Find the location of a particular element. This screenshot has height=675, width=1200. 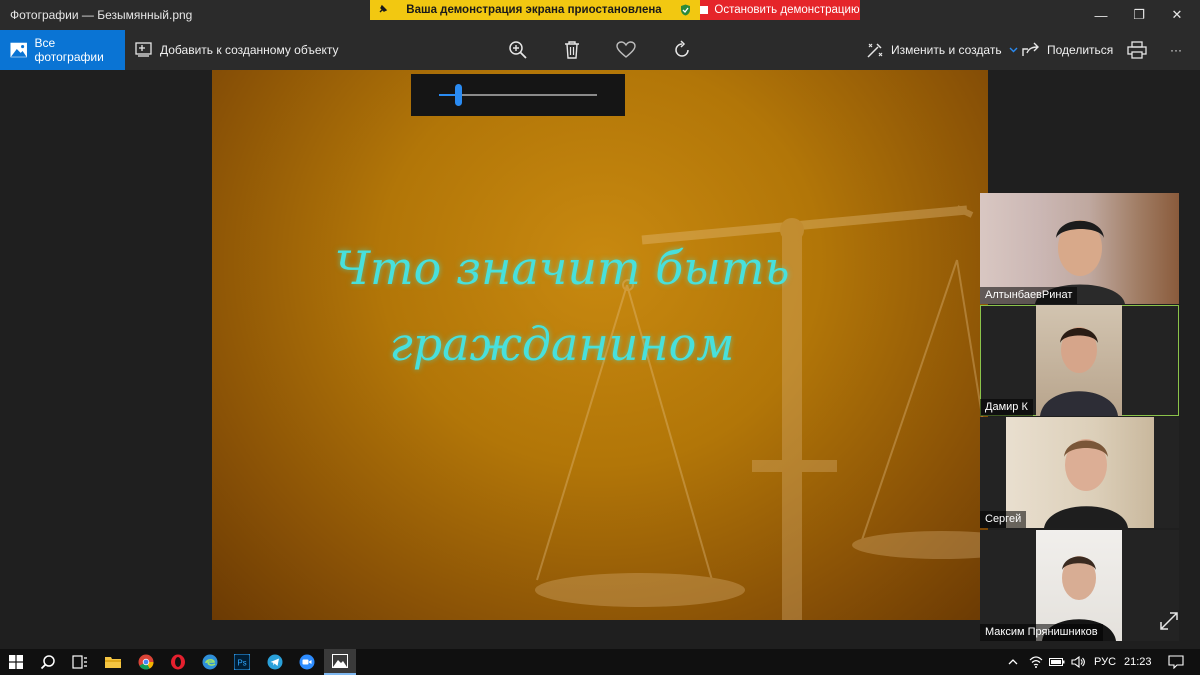

edit-create-icon is located at coordinates (875, 50).